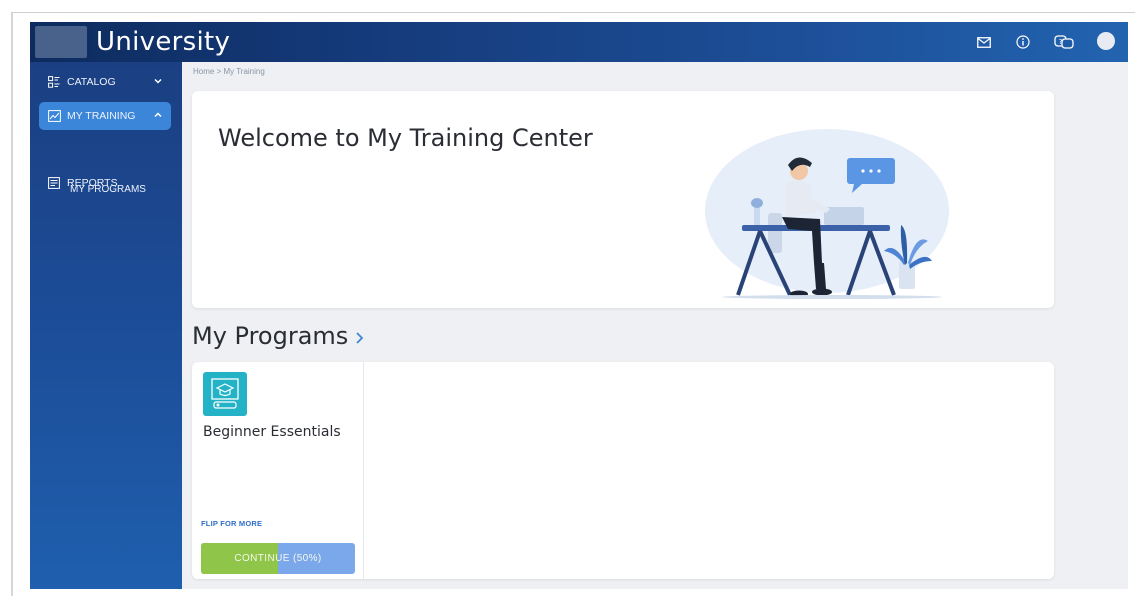 The width and height of the screenshot is (1135, 596). What do you see at coordinates (54, 183) in the screenshot?
I see `reports-icon` at bounding box center [54, 183].